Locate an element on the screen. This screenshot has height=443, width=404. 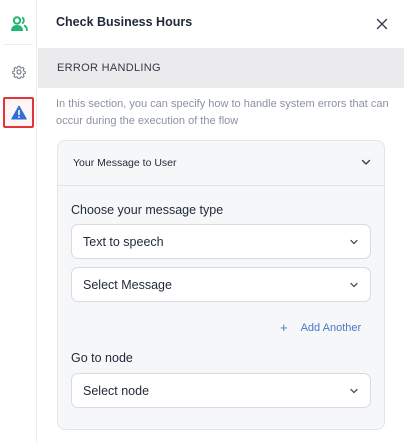
panel-title: Check Business Hours is located at coordinates (124, 22).